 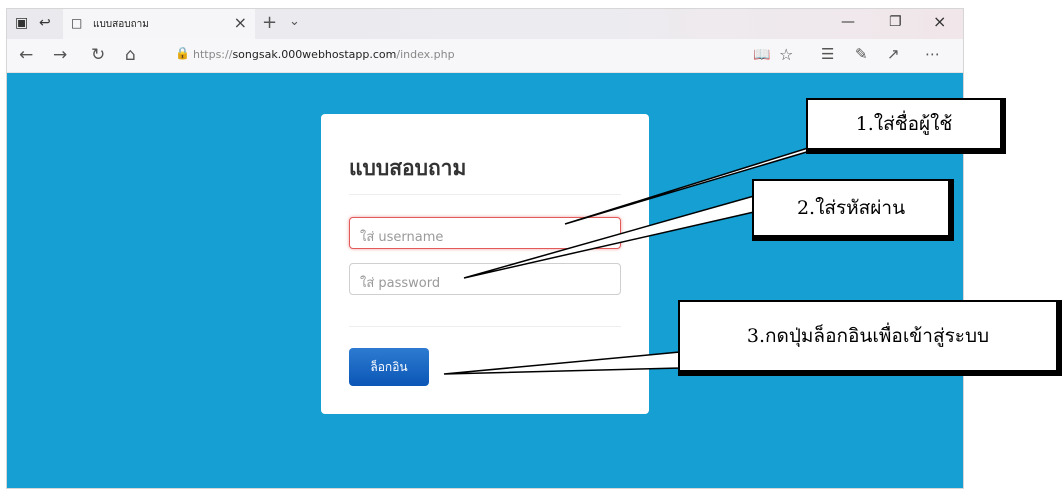 I want to click on pointer-step3, so click(x=562, y=363).